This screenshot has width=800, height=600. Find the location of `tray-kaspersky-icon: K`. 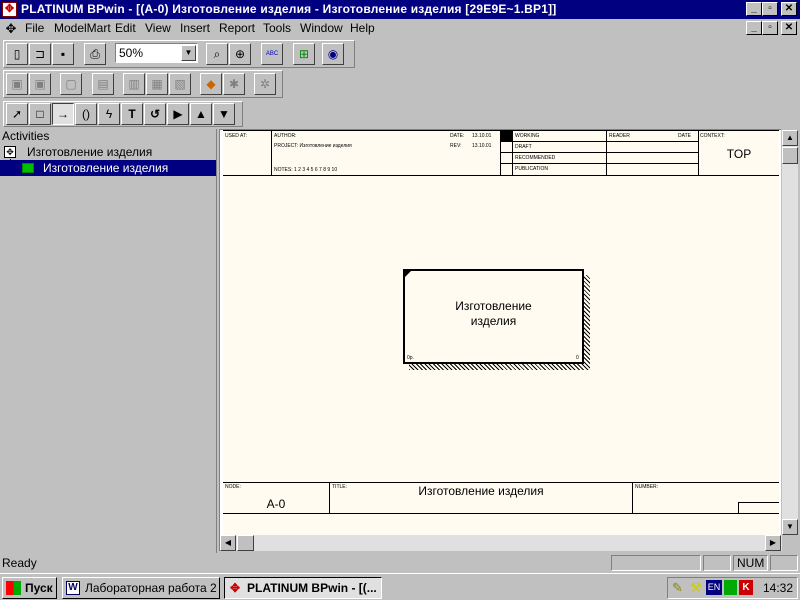

tray-kaspersky-icon: K is located at coordinates (746, 587).